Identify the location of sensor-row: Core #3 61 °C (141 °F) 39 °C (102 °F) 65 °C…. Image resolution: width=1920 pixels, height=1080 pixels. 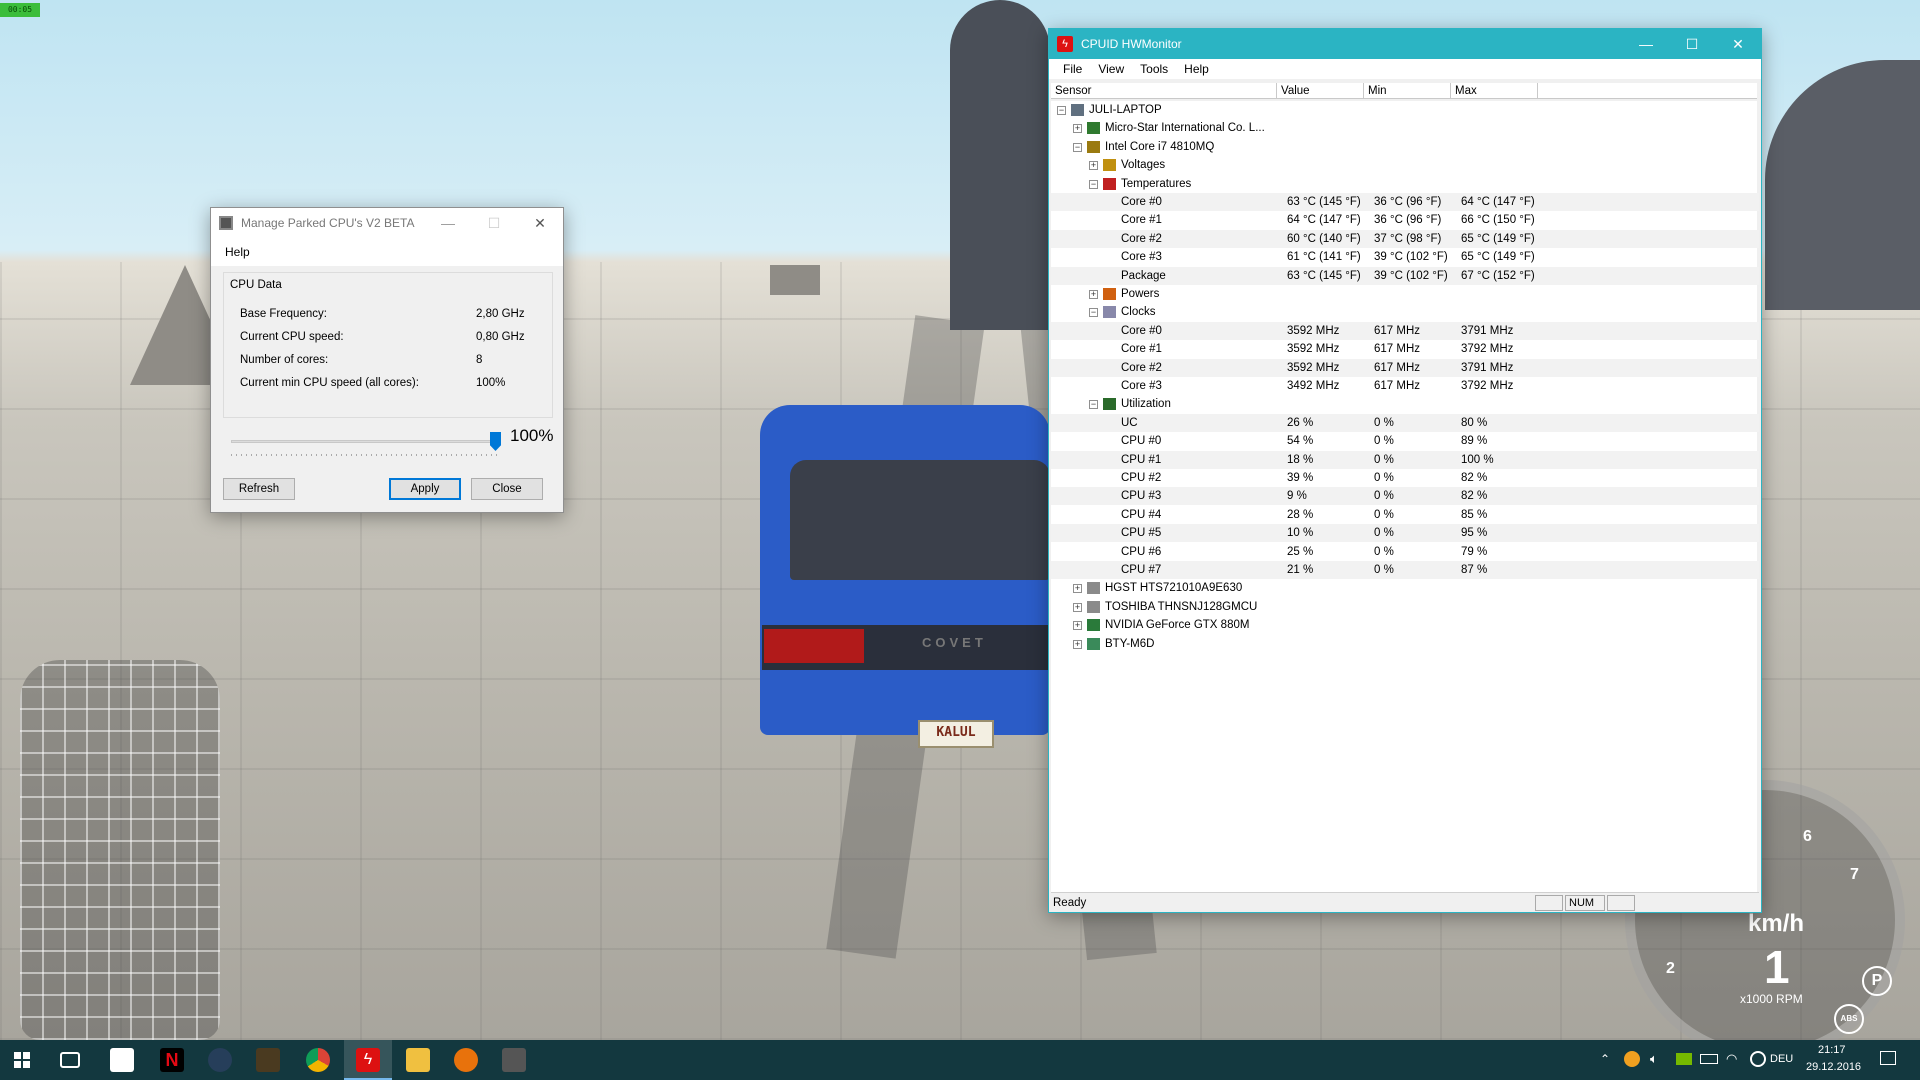
(1405, 257).